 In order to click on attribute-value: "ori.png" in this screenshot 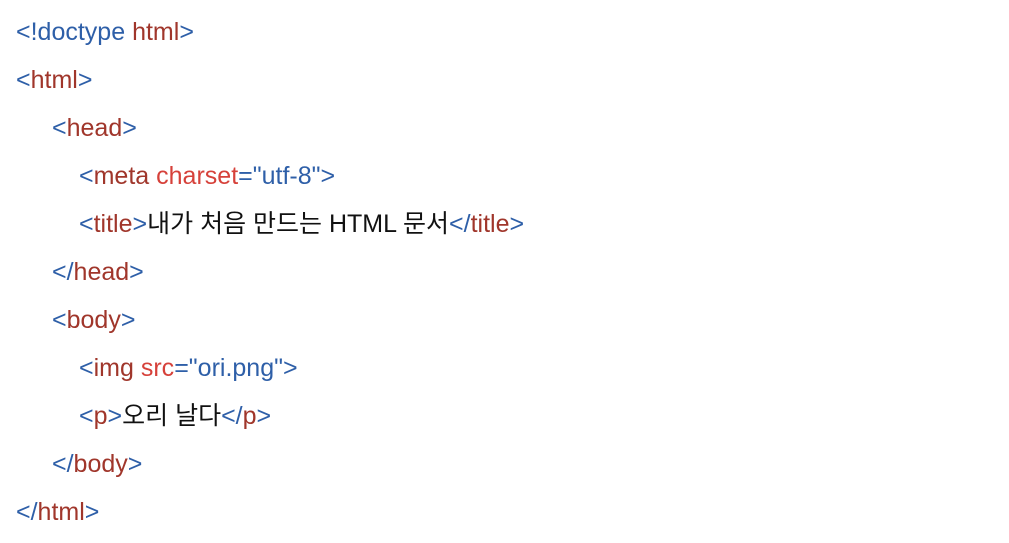, I will do `click(235, 368)`.